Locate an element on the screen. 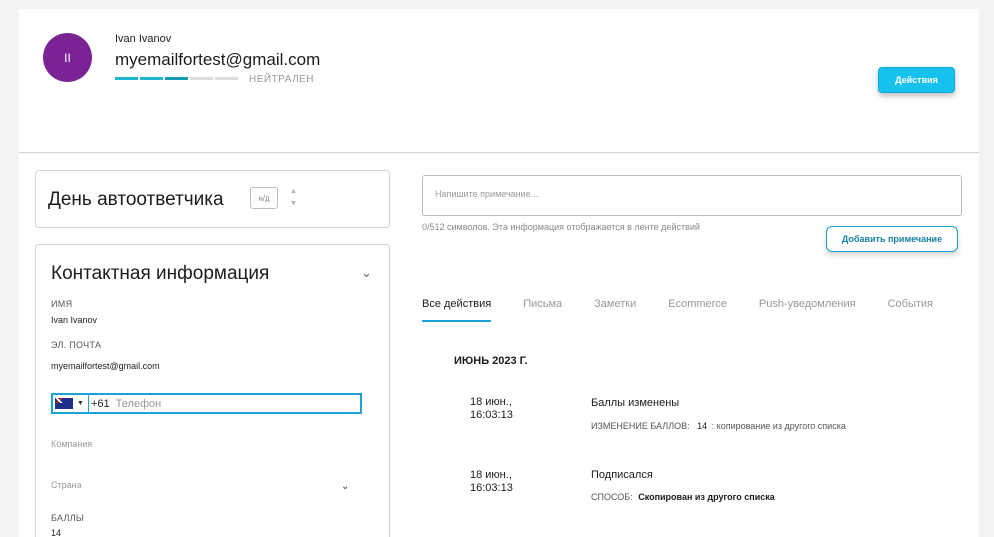 The image size is (994, 537). phone-field: ▼ +61 is located at coordinates (206, 403).